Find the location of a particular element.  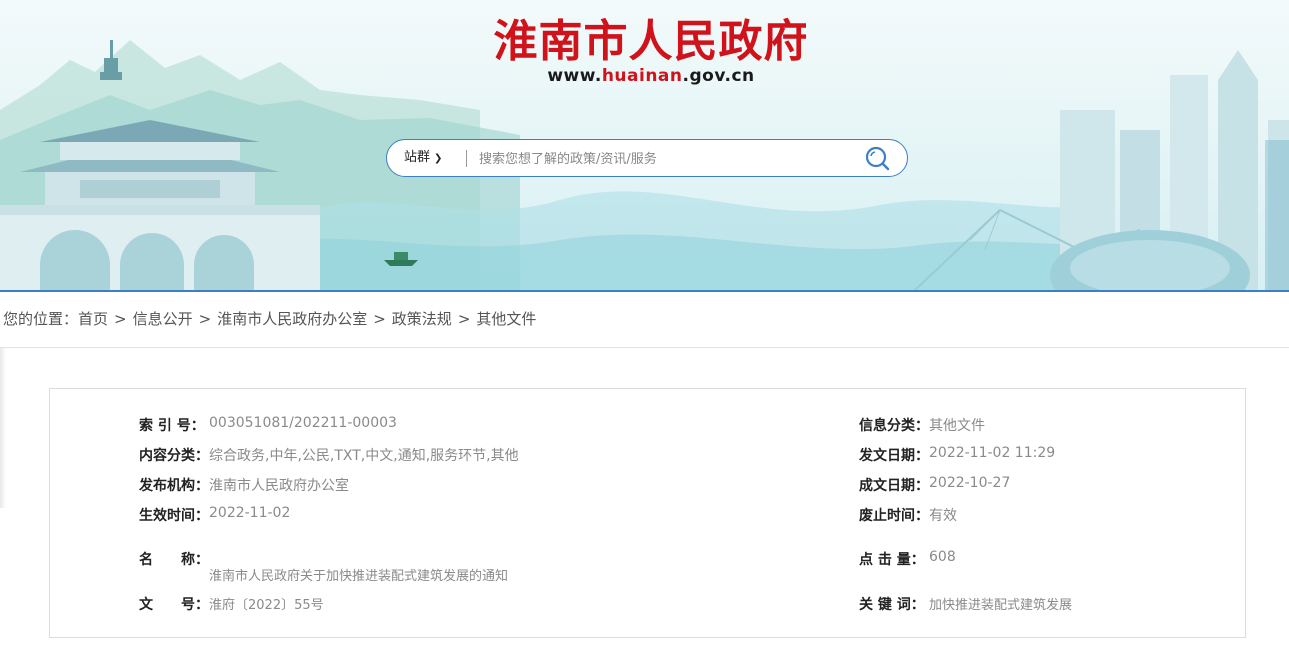

breadcrumb: 您的位置：首页 > 信息公开 > 淮南市人民政府办公室 > 政策法规 > 其他文件 is located at coordinates (269, 319).